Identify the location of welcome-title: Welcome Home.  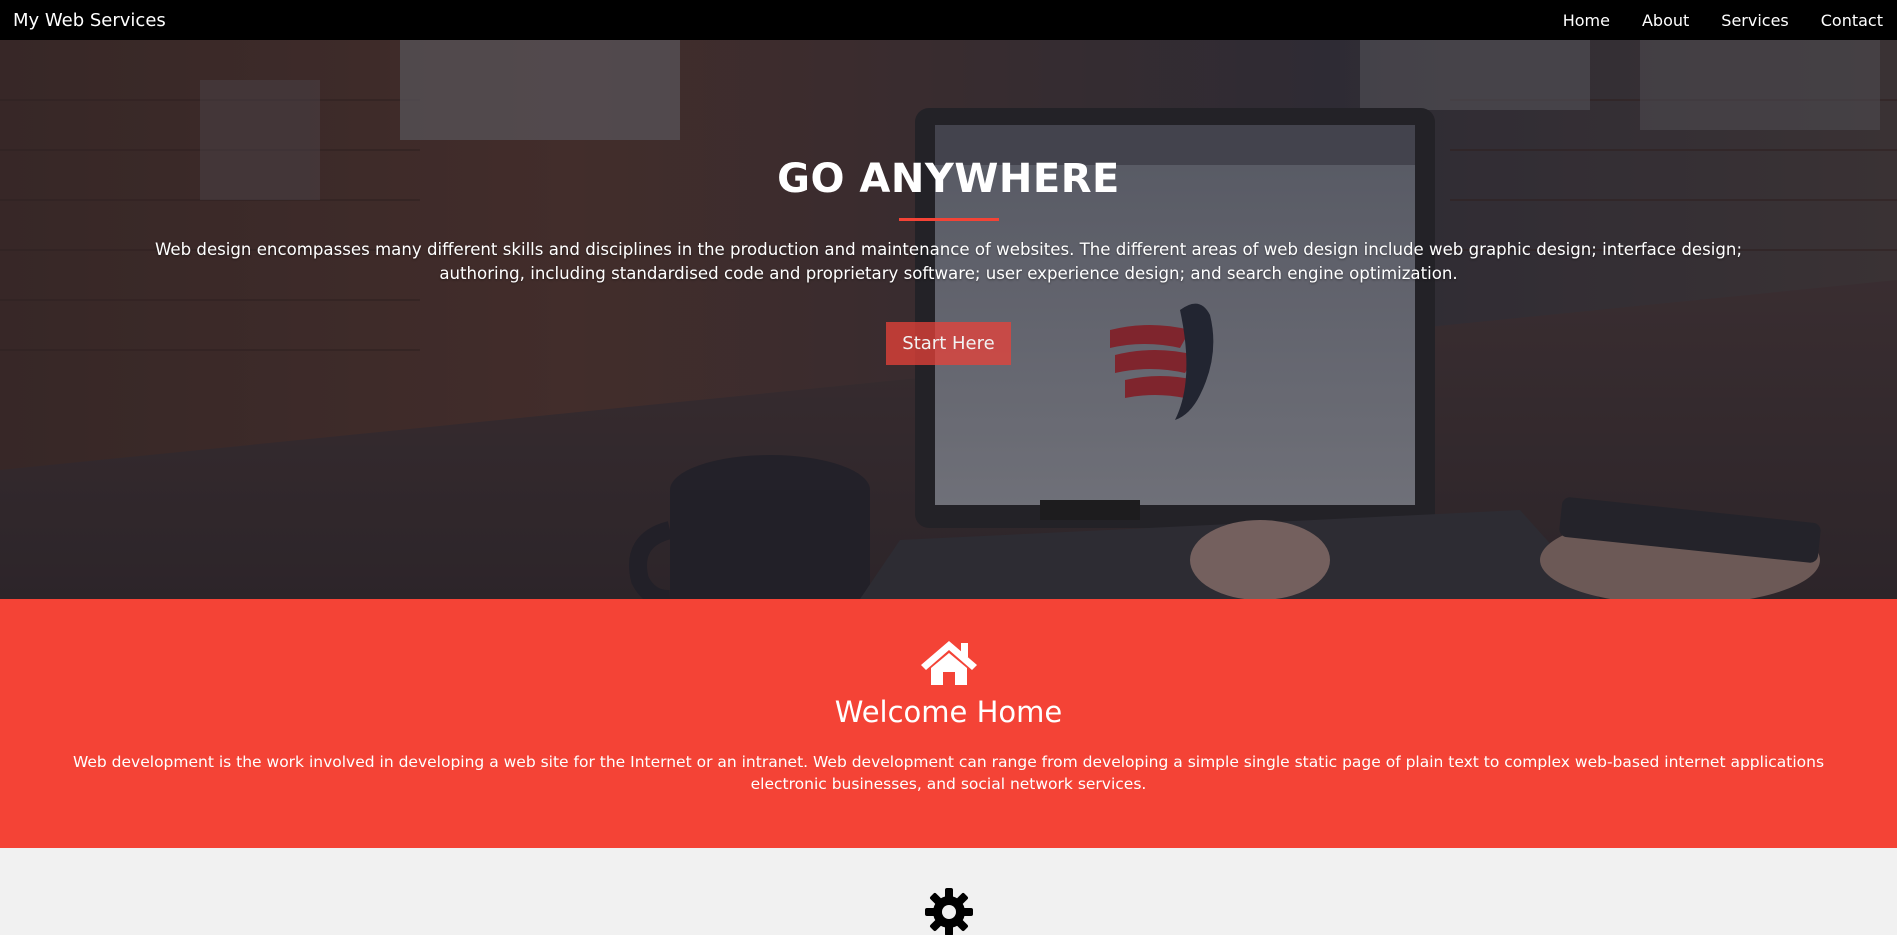
(948, 712).